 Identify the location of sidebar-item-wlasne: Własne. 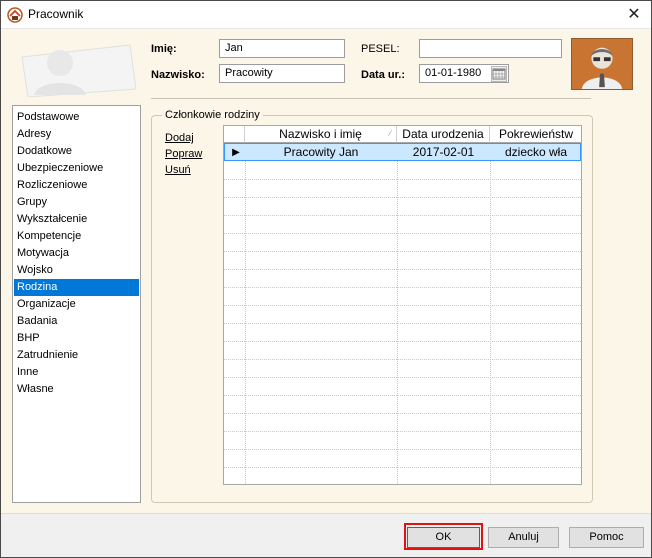
(76, 389).